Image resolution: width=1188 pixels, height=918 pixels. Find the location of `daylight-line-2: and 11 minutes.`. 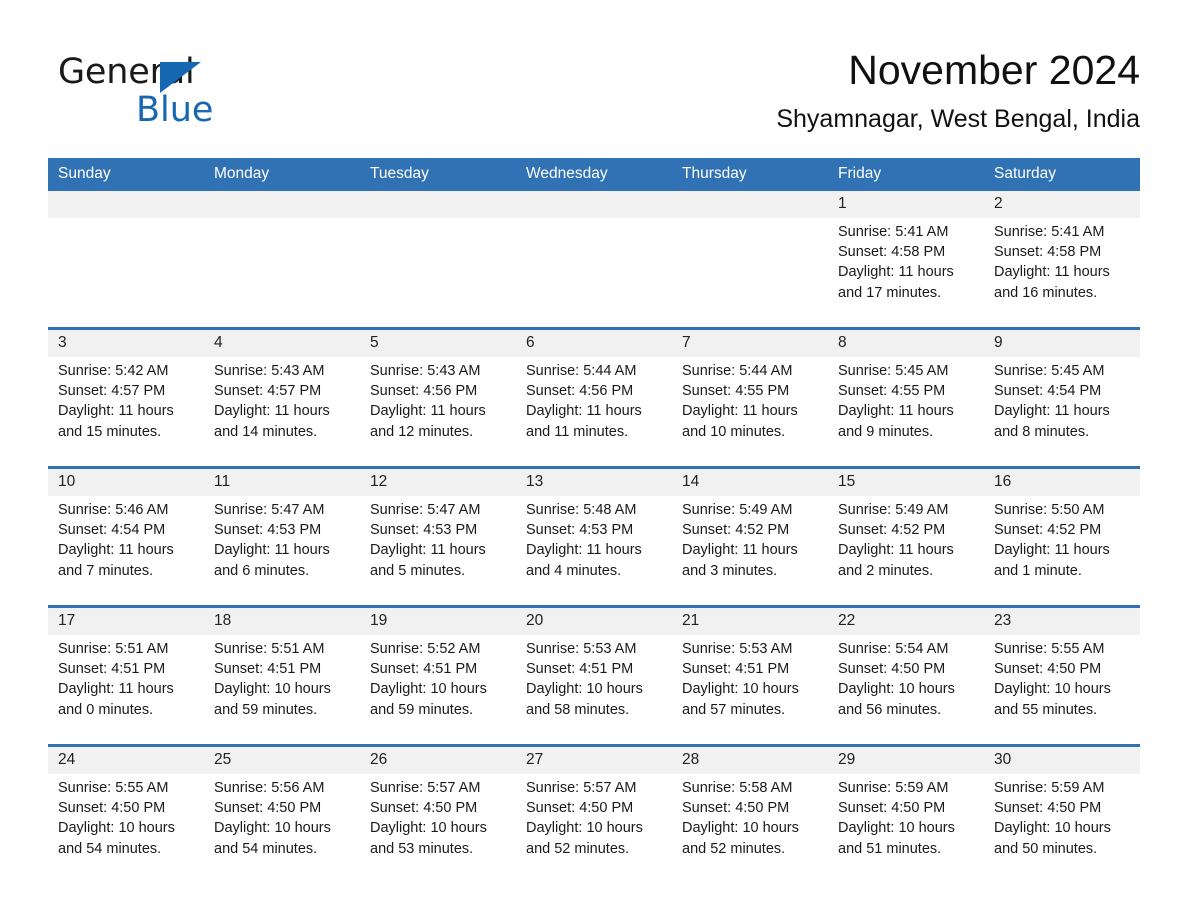

daylight-line-2: and 11 minutes. is located at coordinates (577, 431).